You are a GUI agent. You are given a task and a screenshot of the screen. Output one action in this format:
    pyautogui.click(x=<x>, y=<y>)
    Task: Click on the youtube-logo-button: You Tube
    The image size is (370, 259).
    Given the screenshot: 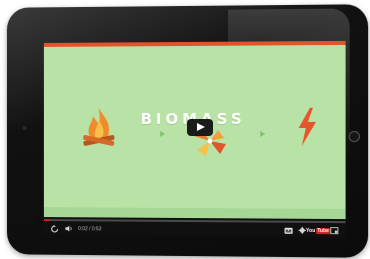 What is the action you would take?
    pyautogui.click(x=318, y=230)
    